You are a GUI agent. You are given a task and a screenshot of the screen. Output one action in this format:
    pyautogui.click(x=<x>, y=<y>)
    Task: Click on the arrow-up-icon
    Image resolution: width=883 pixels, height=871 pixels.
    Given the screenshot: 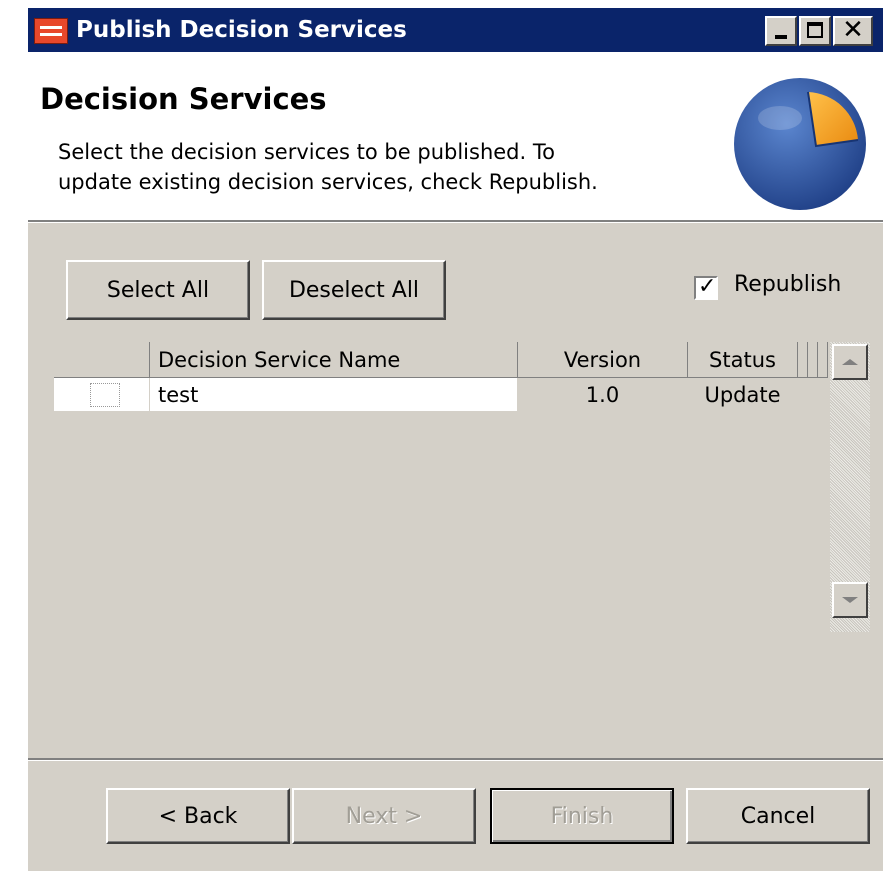 What is the action you would take?
    pyautogui.click(x=850, y=362)
    